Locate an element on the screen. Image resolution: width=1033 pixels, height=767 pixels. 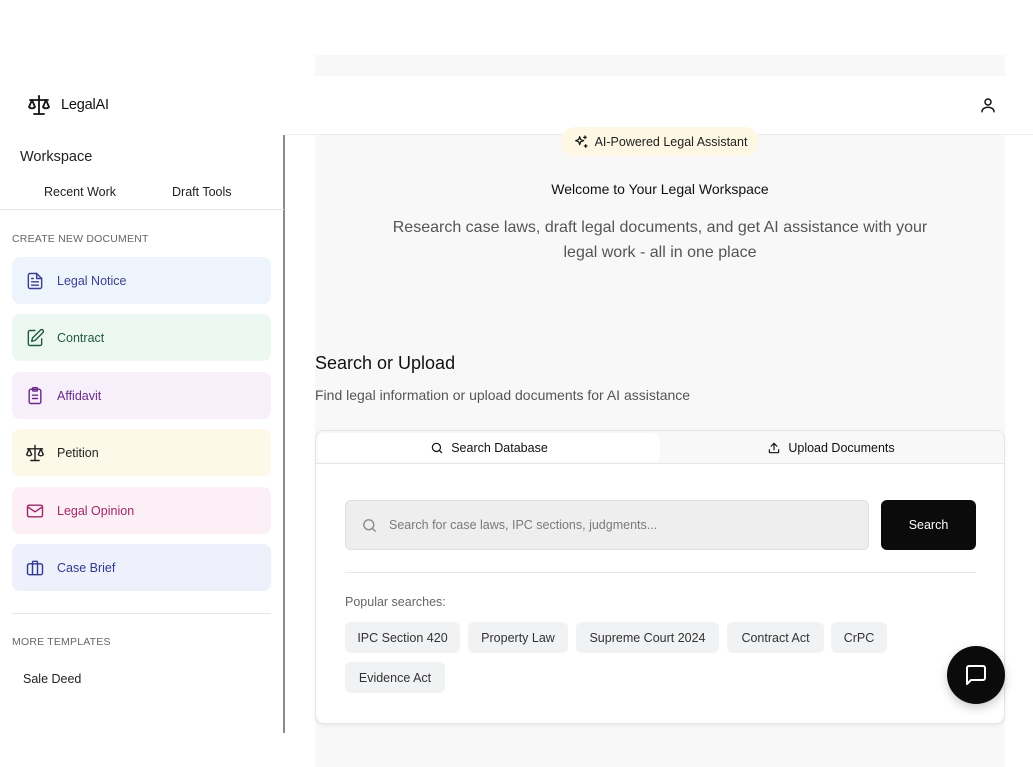
app-logo: LegalAI is located at coordinates (68, 105).